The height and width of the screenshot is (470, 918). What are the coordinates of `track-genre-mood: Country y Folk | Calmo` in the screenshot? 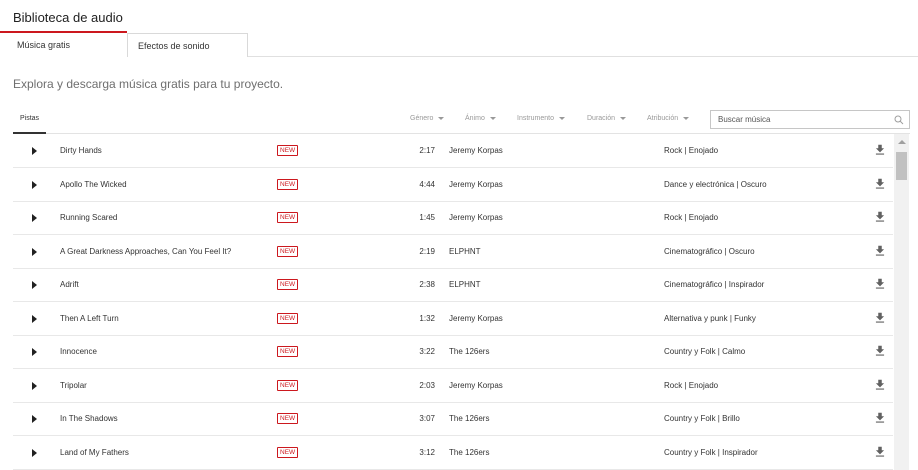 It's located at (705, 351).